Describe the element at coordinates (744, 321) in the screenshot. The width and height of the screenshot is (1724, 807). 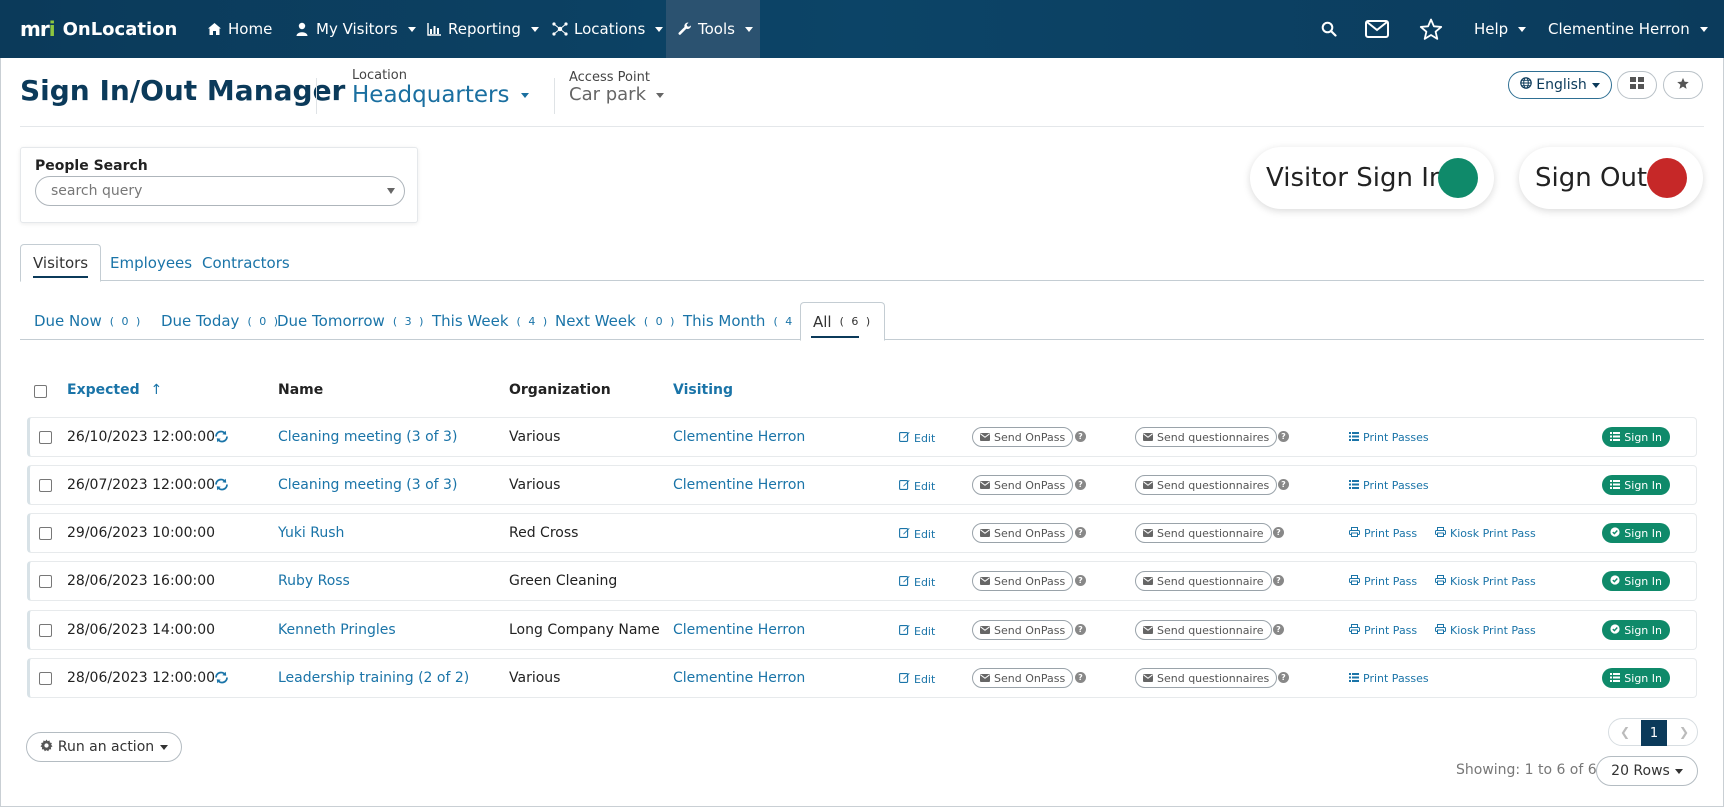
I see `tab-this-month: This Month ( 4 )` at that location.